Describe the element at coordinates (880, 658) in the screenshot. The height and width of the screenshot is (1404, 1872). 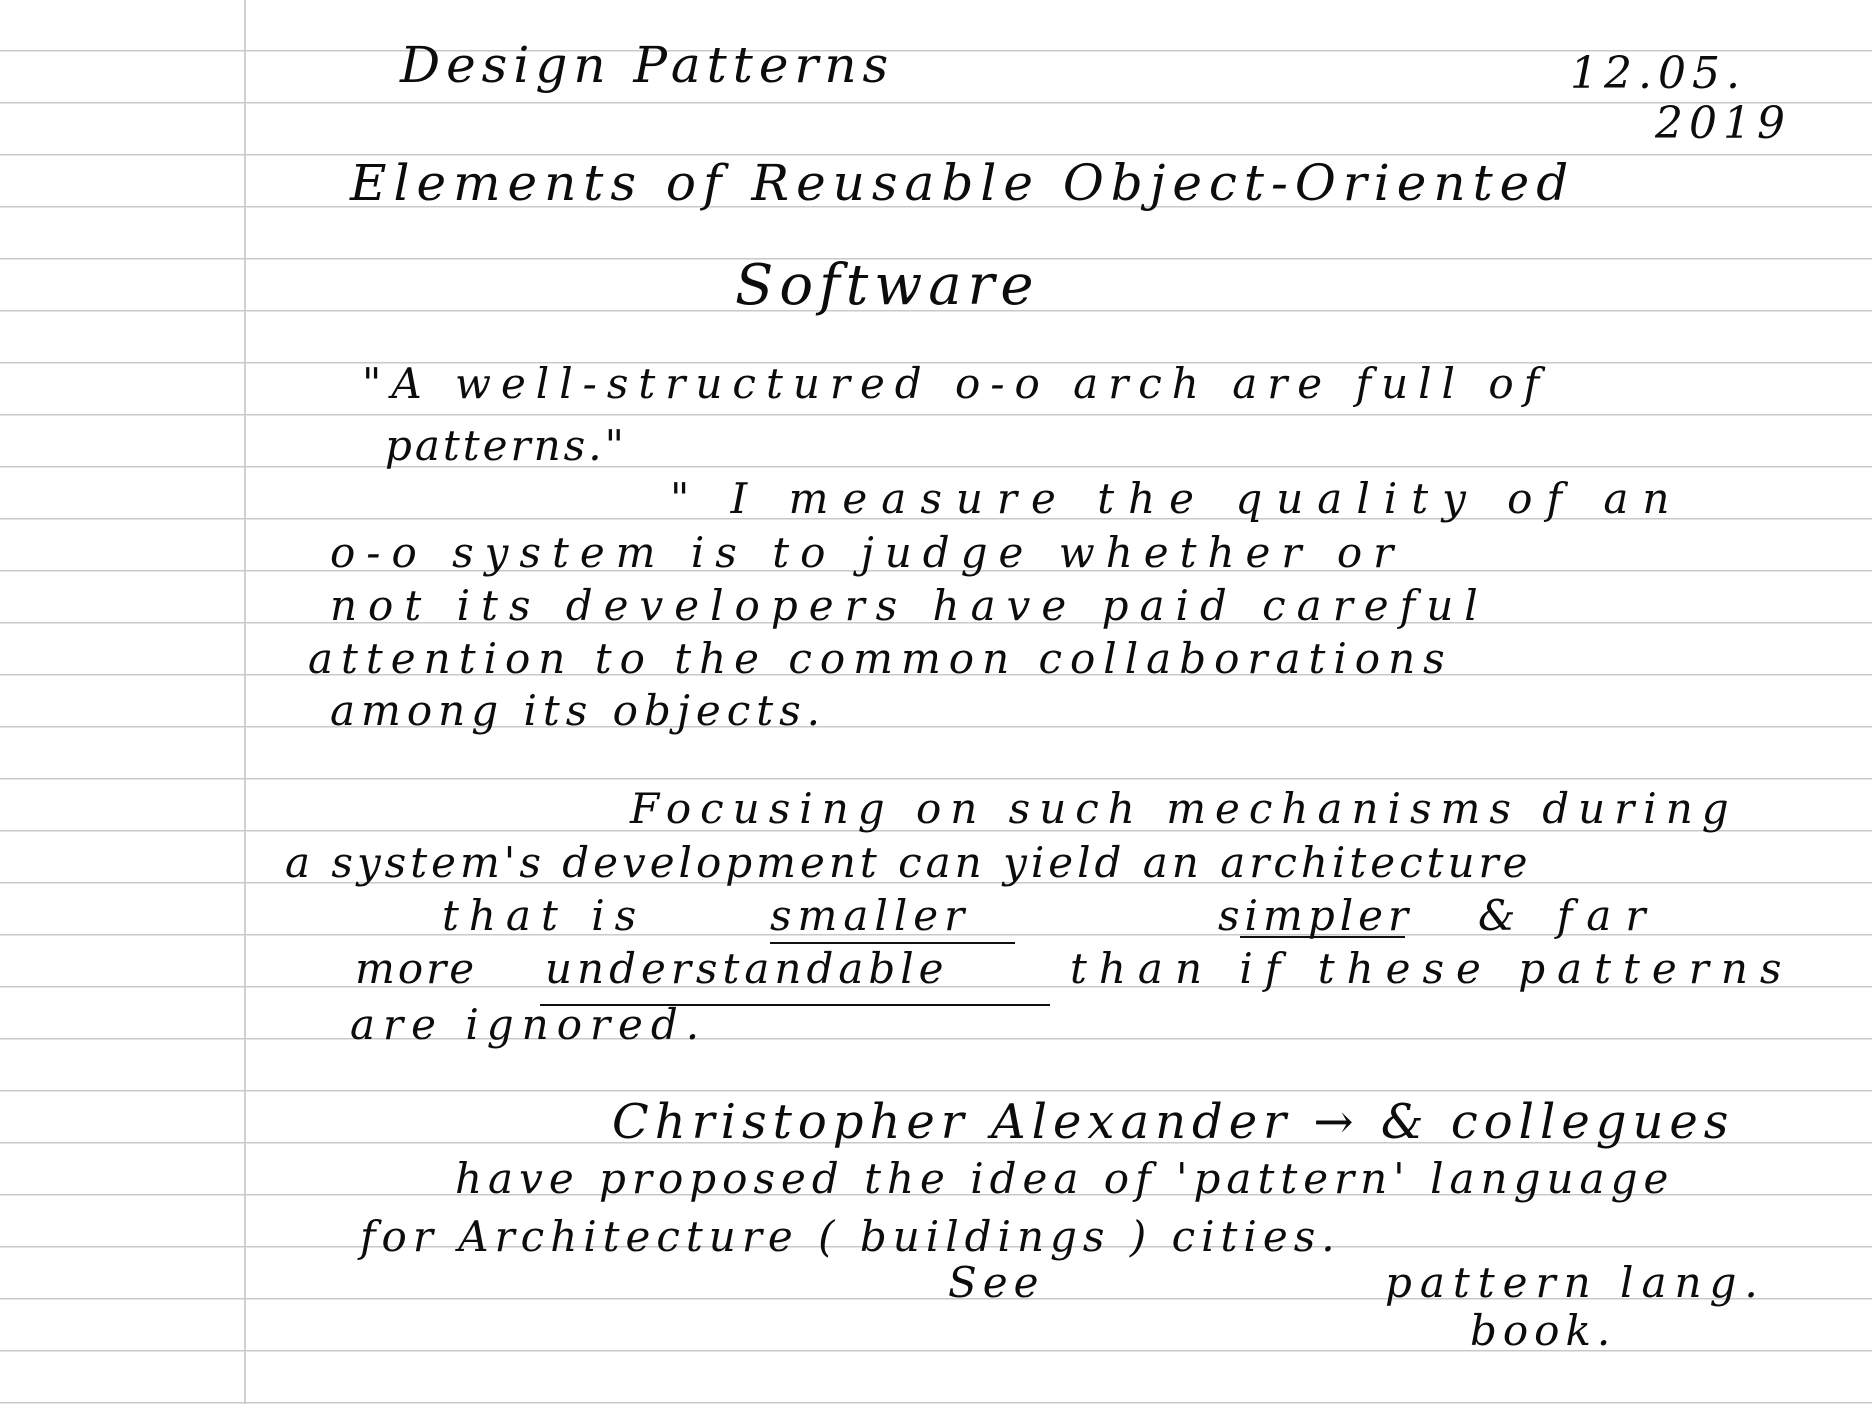
I see `quote2-line-4: attention to the common collaborations` at that location.